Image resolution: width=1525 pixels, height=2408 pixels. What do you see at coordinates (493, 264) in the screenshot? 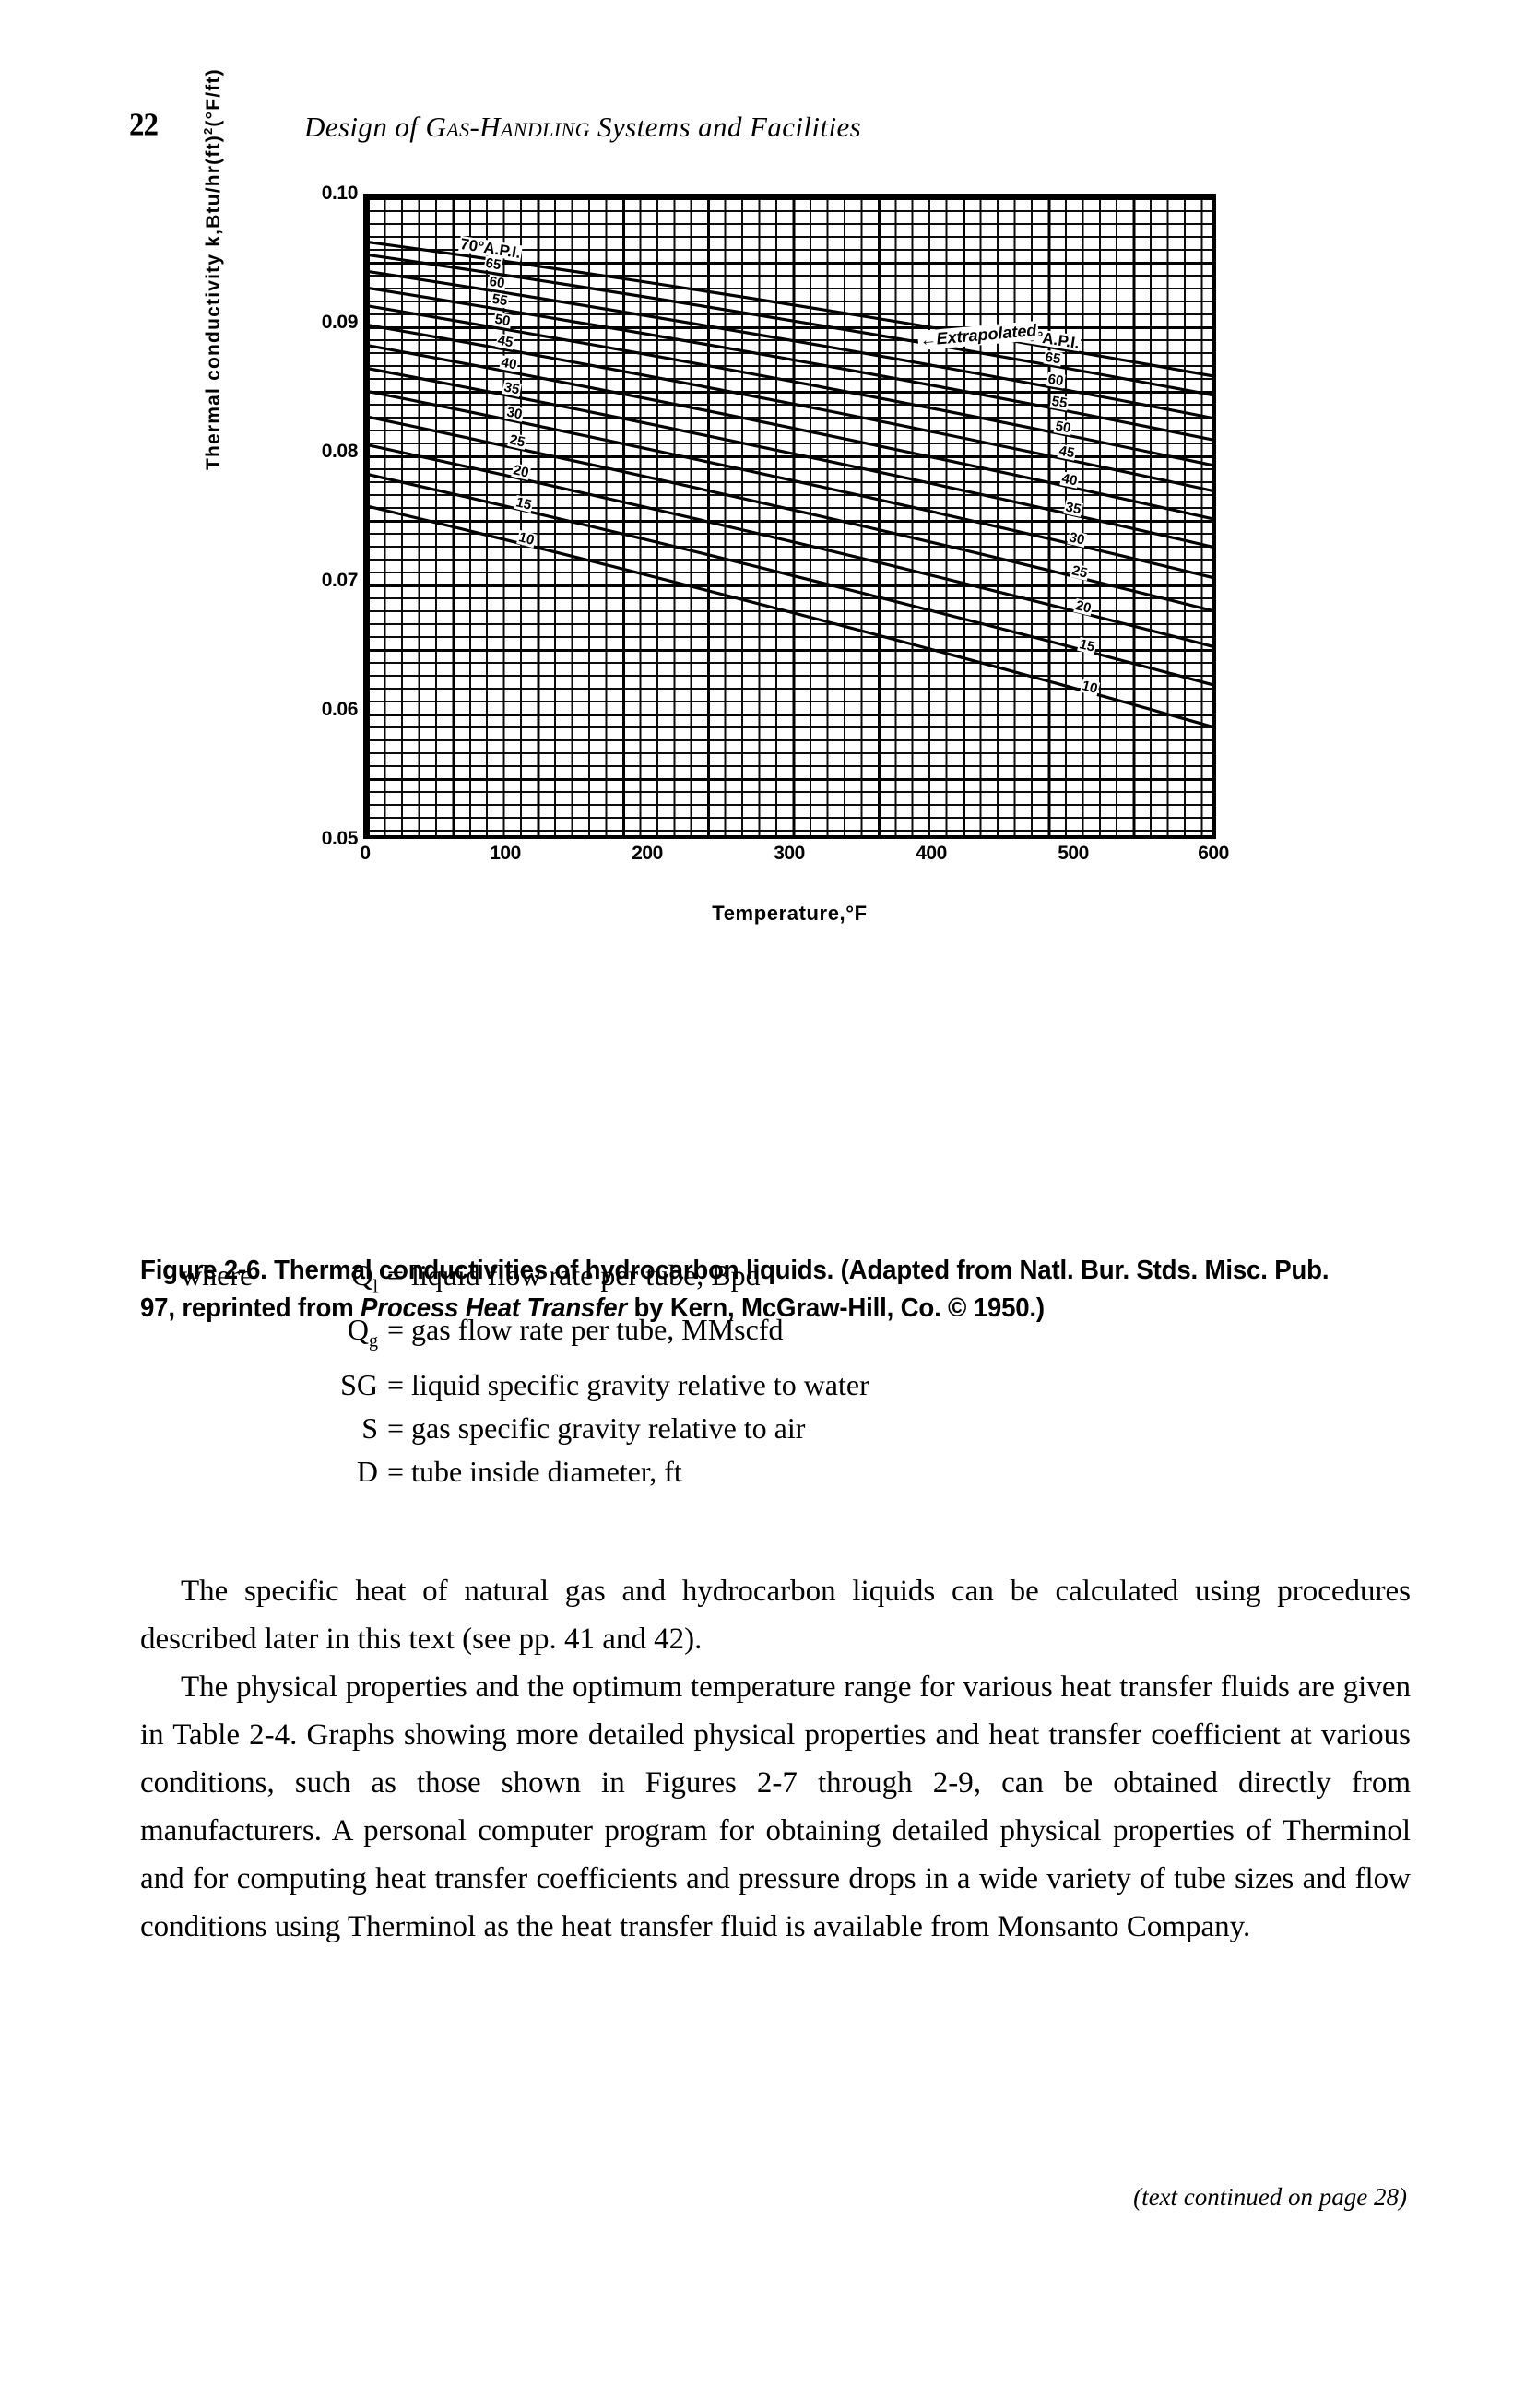
I see `curve-label-left: 65` at bounding box center [493, 264].